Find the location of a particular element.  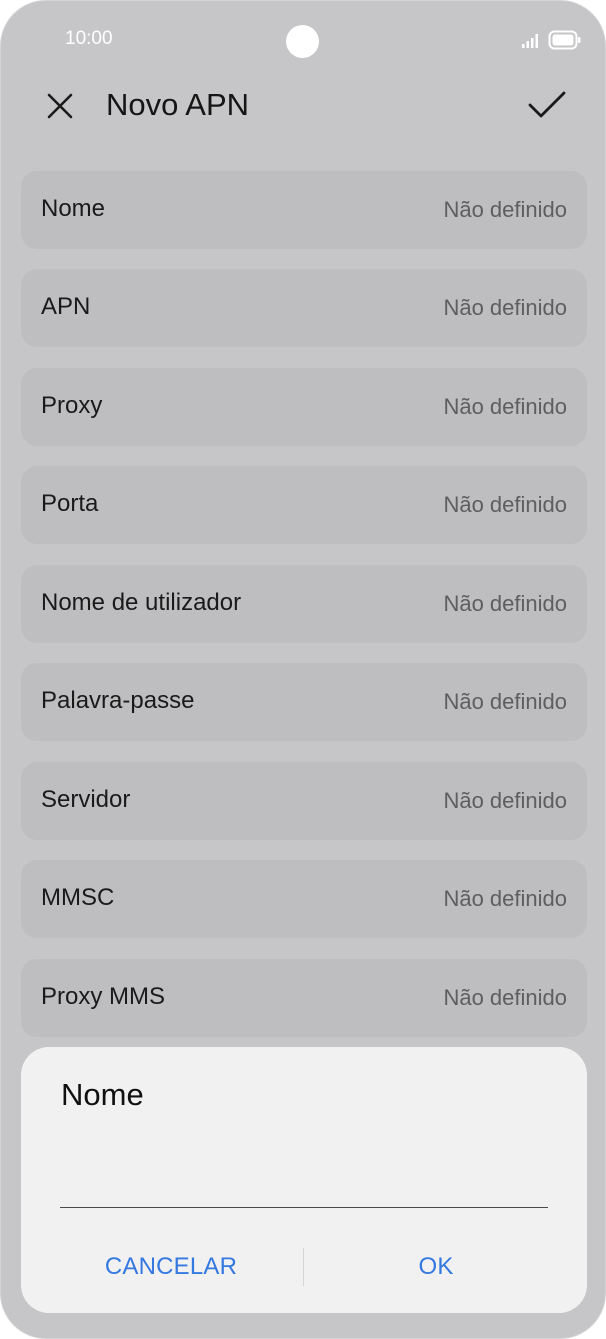

name-input is located at coordinates (304, 1184).